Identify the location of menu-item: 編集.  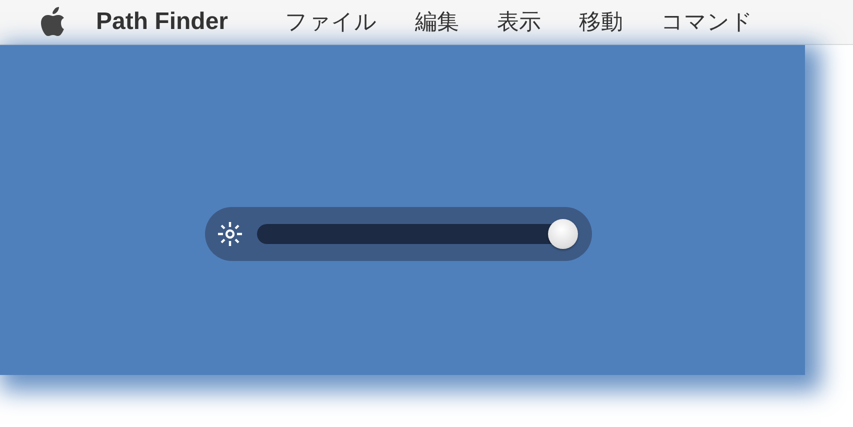
(437, 22).